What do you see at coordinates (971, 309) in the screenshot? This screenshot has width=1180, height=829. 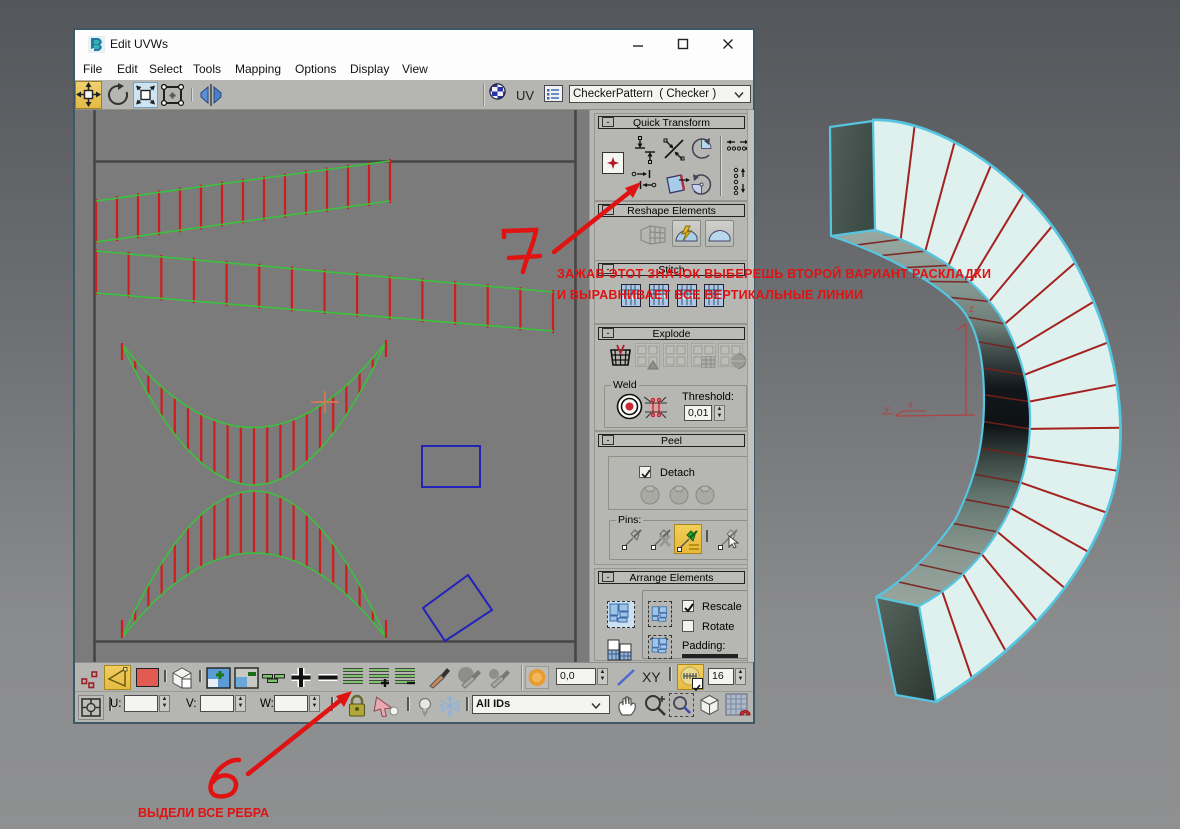 I see `svg-text: z` at bounding box center [971, 309].